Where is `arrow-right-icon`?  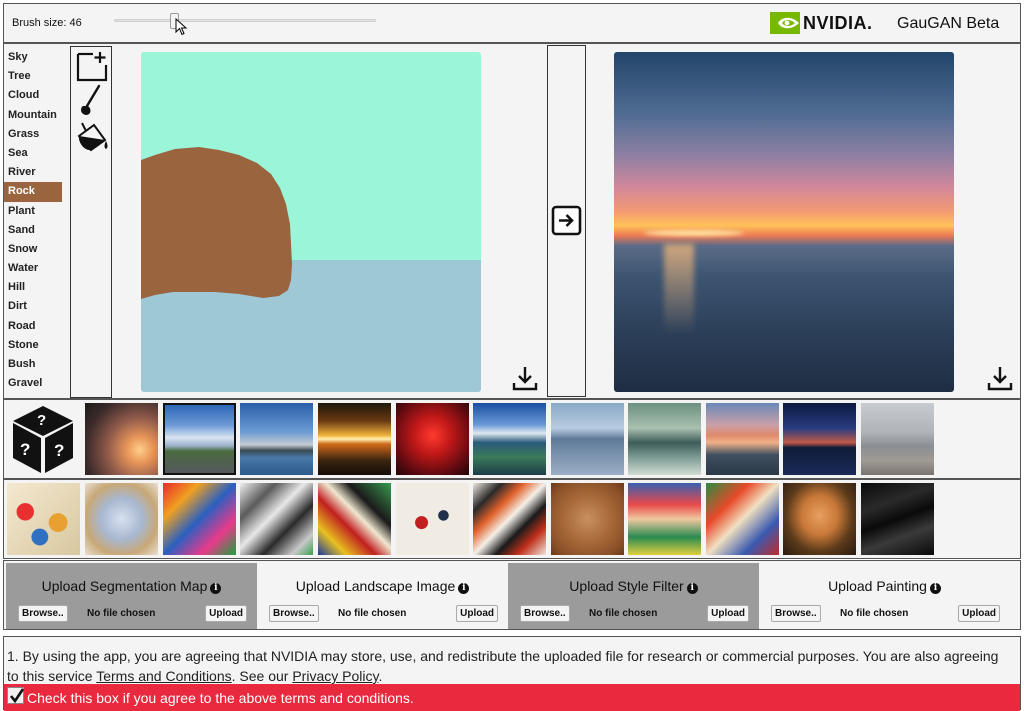 arrow-right-icon is located at coordinates (566, 220).